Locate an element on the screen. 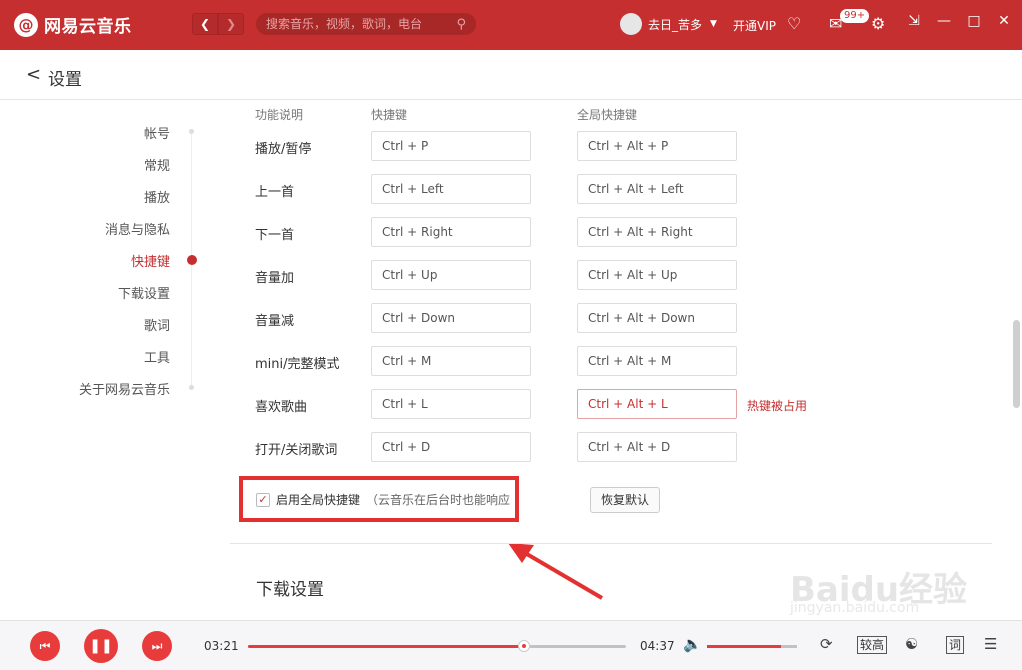 The image size is (1022, 670). annotation-arrow is located at coordinates (556, 571).